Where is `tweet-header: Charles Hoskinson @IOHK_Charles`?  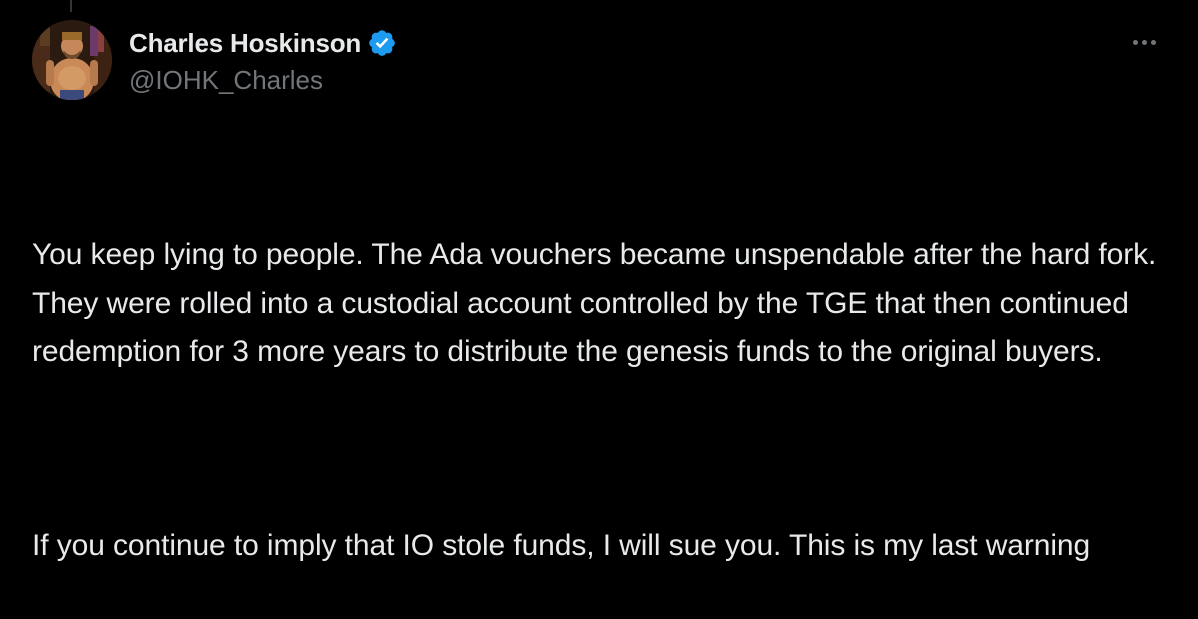 tweet-header: Charles Hoskinson @IOHK_Charles is located at coordinates (263, 61).